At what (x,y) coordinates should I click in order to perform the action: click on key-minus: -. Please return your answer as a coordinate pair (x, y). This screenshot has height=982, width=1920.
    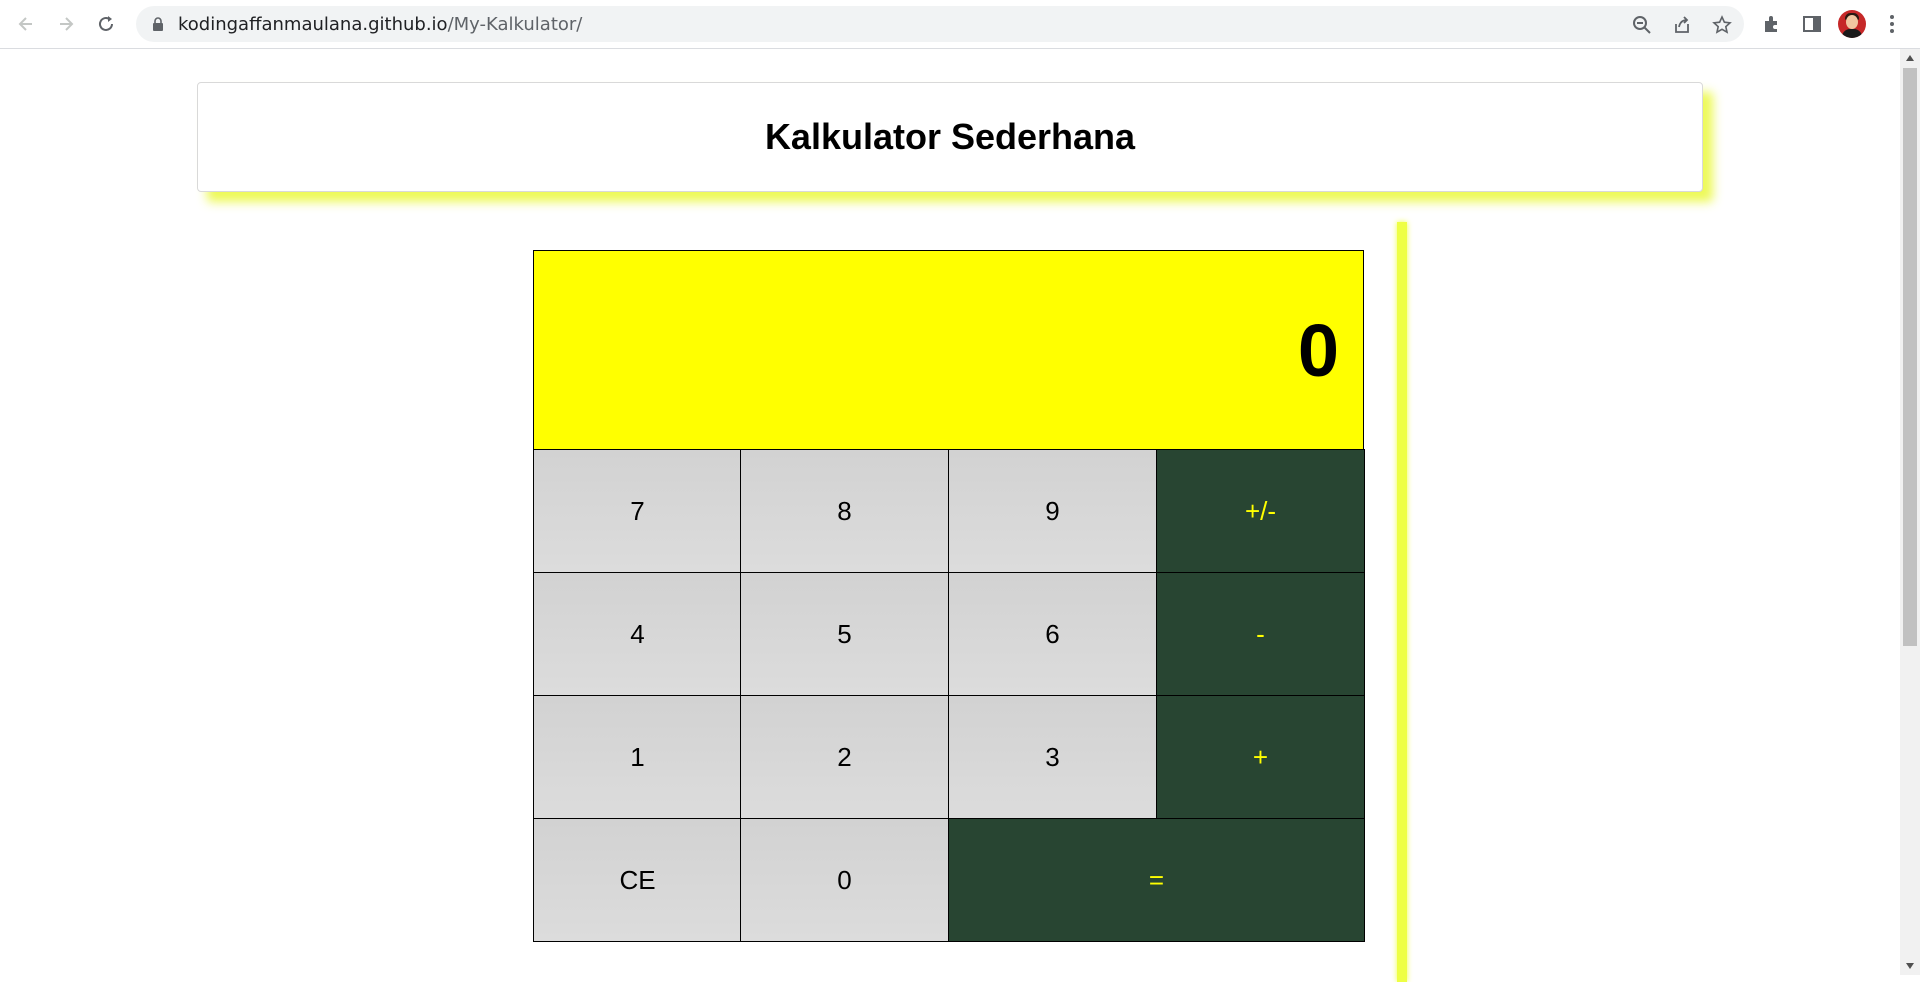
    Looking at the image, I should click on (1260, 634).